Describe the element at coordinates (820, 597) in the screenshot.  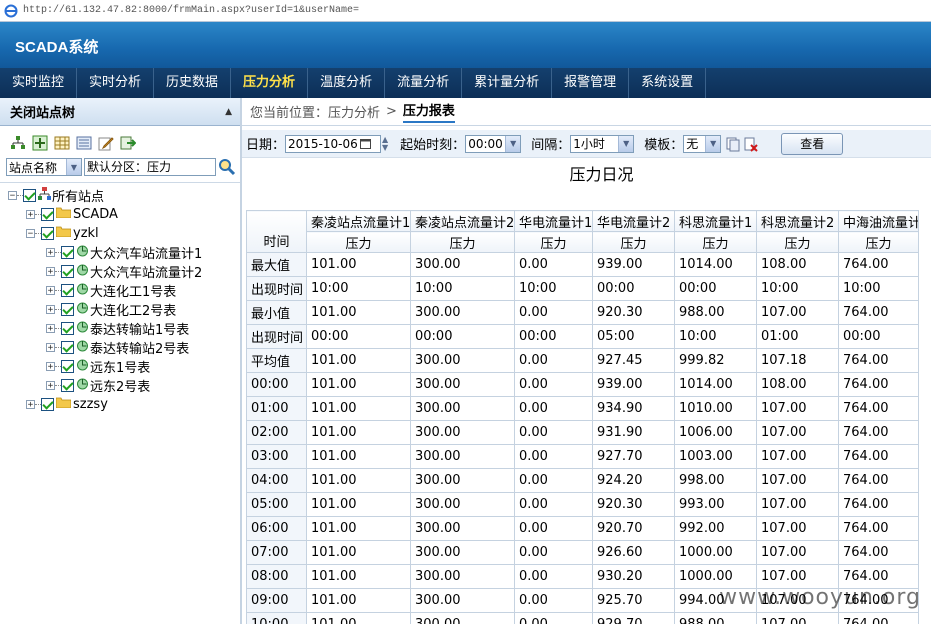
I see `watermark: www.wooyun.org` at that location.